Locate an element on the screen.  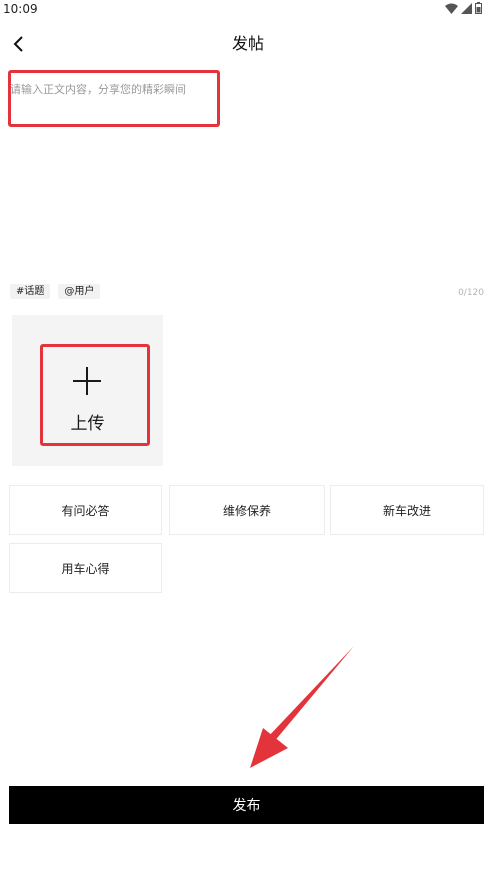
battery-icon is located at coordinates (478, 8).